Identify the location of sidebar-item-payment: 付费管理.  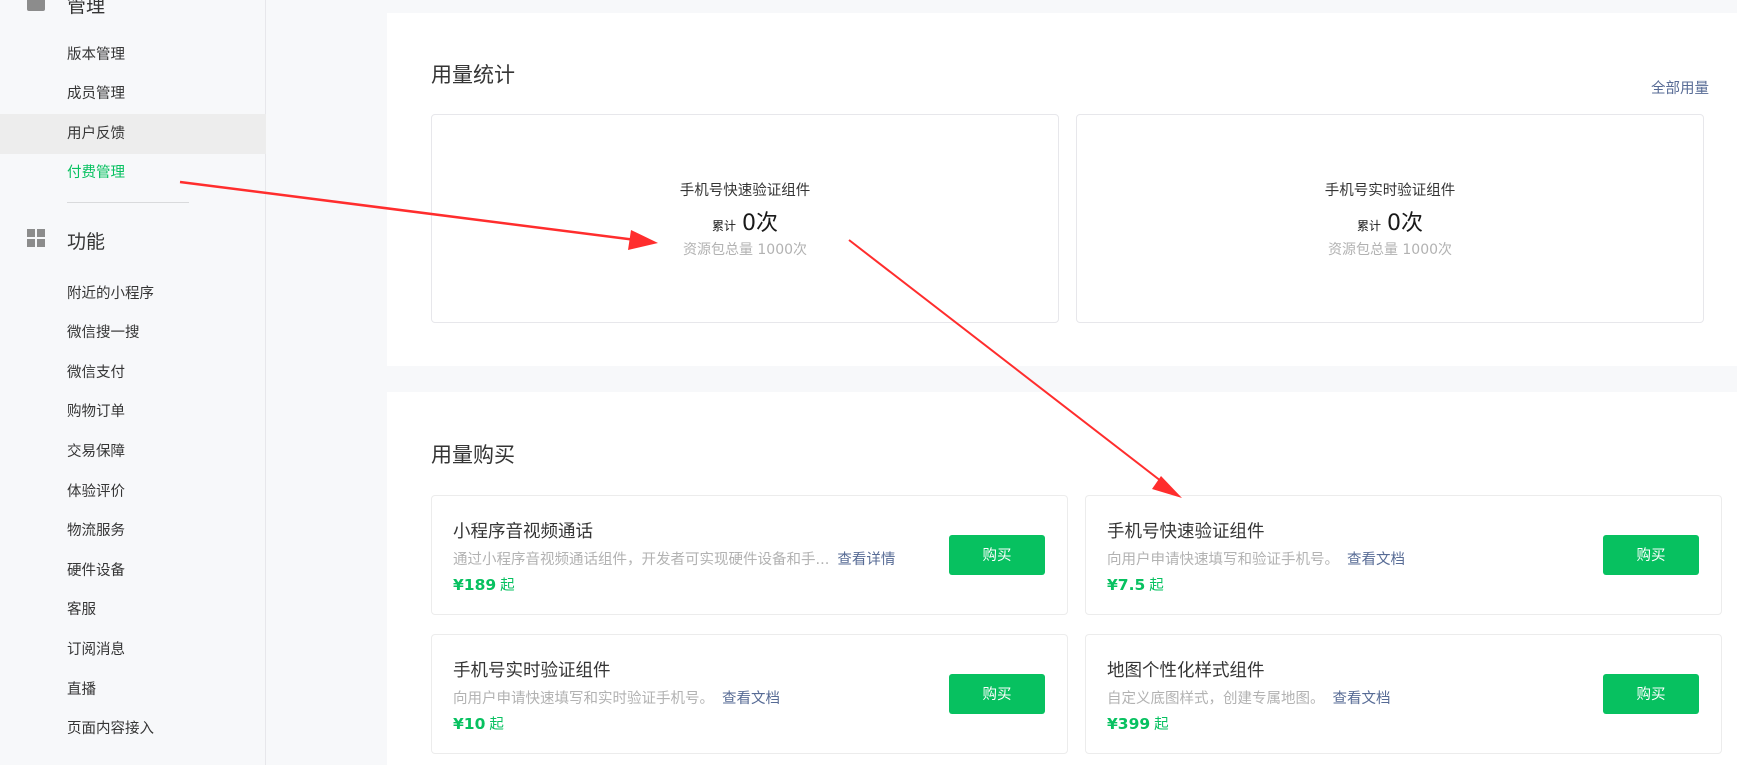
(133, 173).